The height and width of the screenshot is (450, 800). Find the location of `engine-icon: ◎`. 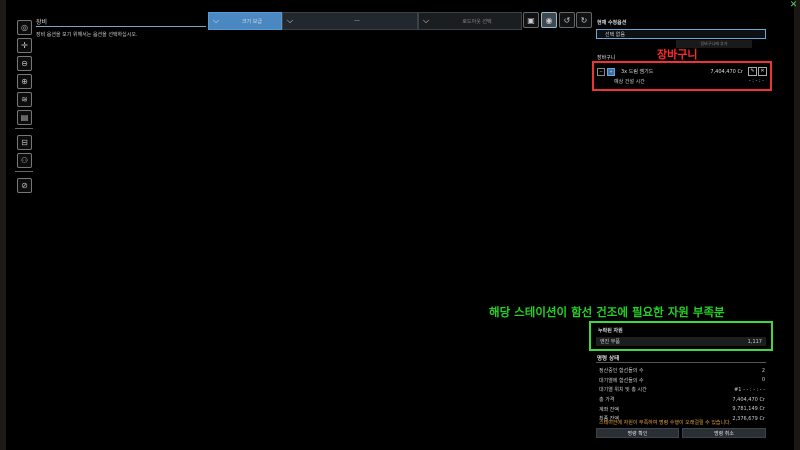

engine-icon: ◎ is located at coordinates (24, 27).